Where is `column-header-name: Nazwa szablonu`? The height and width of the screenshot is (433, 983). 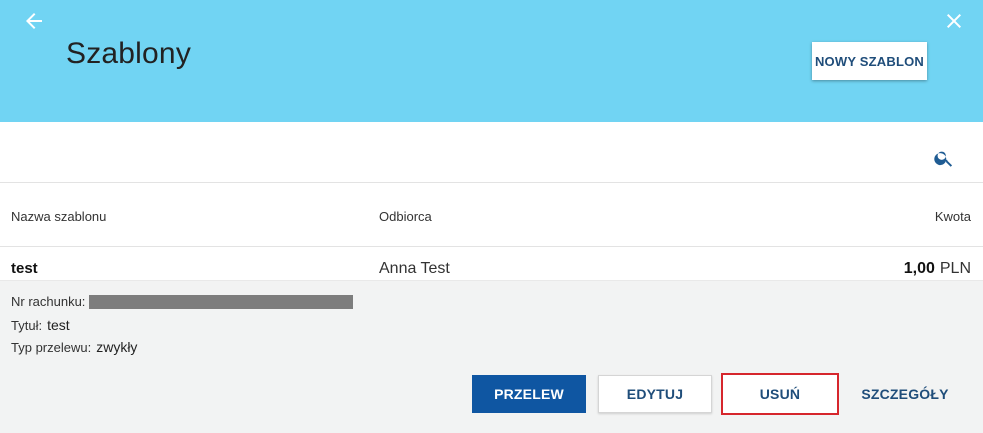 column-header-name: Nazwa szablonu is located at coordinates (58, 216).